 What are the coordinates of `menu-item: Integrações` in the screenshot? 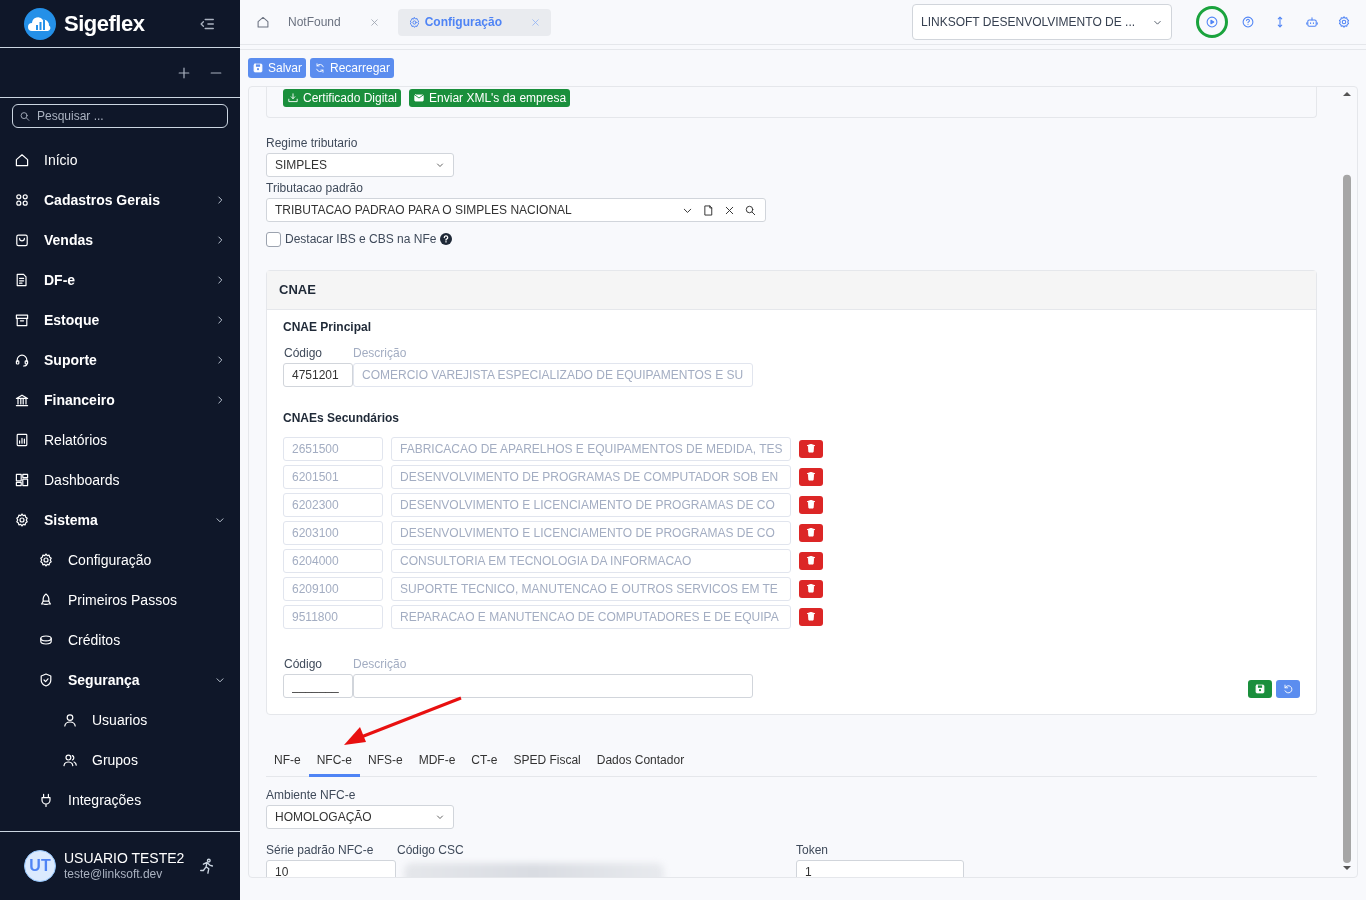 It's located at (120, 800).